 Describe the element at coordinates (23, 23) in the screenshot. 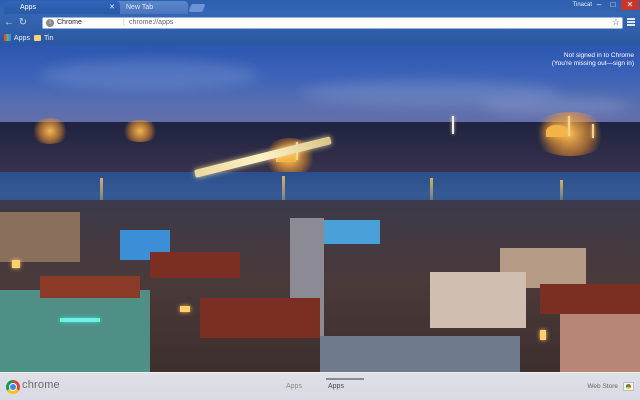

I see `reload-icon: ↻` at that location.